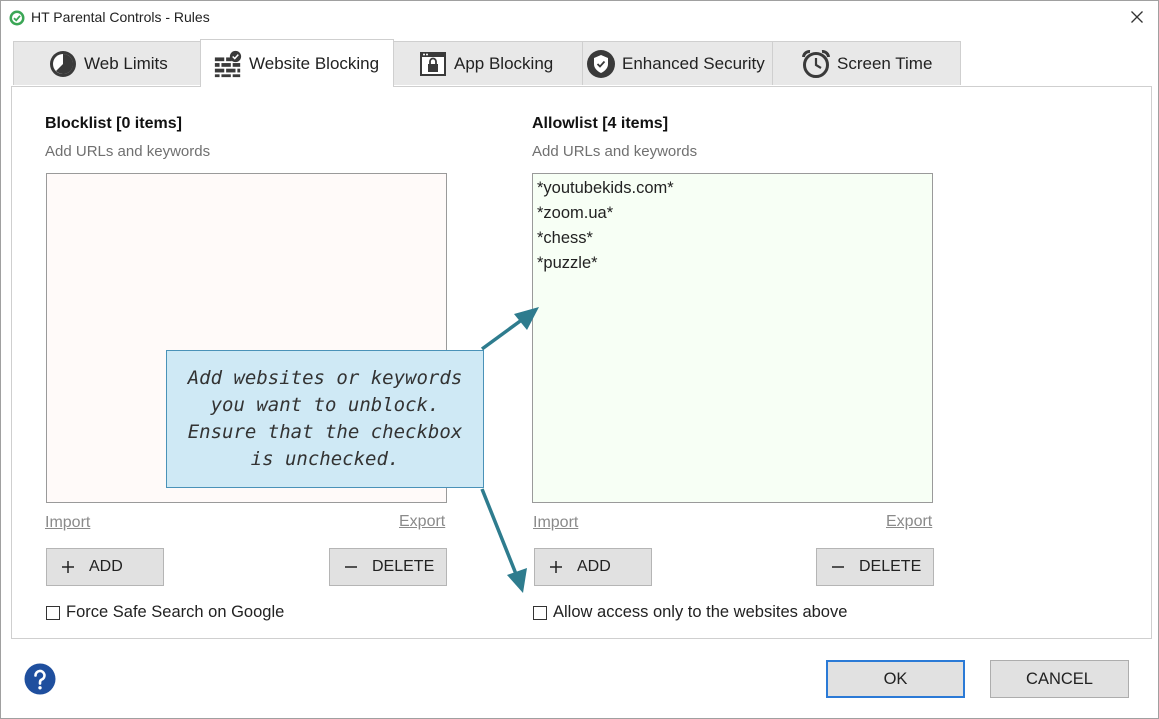 The image size is (1159, 719). What do you see at coordinates (732, 213) in the screenshot?
I see `list-item: *zoom.ua*` at bounding box center [732, 213].